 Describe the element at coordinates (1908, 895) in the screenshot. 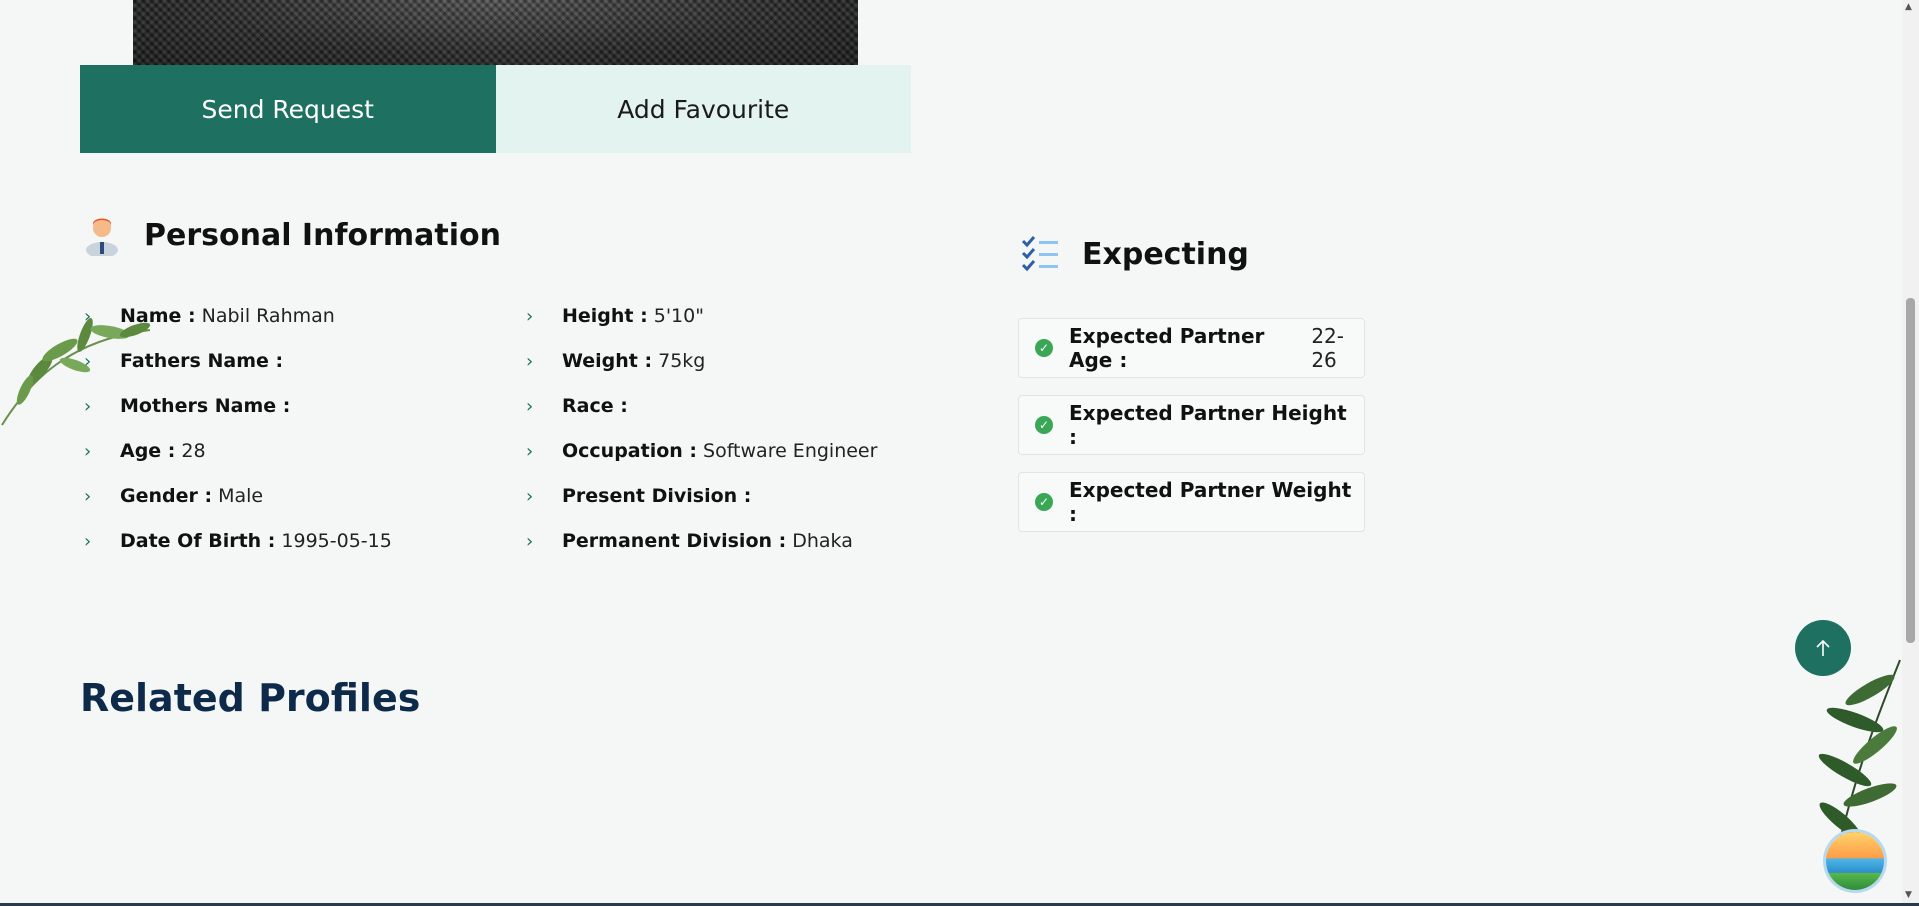

I see `scroll-down-arrow-icon: ▼` at that location.